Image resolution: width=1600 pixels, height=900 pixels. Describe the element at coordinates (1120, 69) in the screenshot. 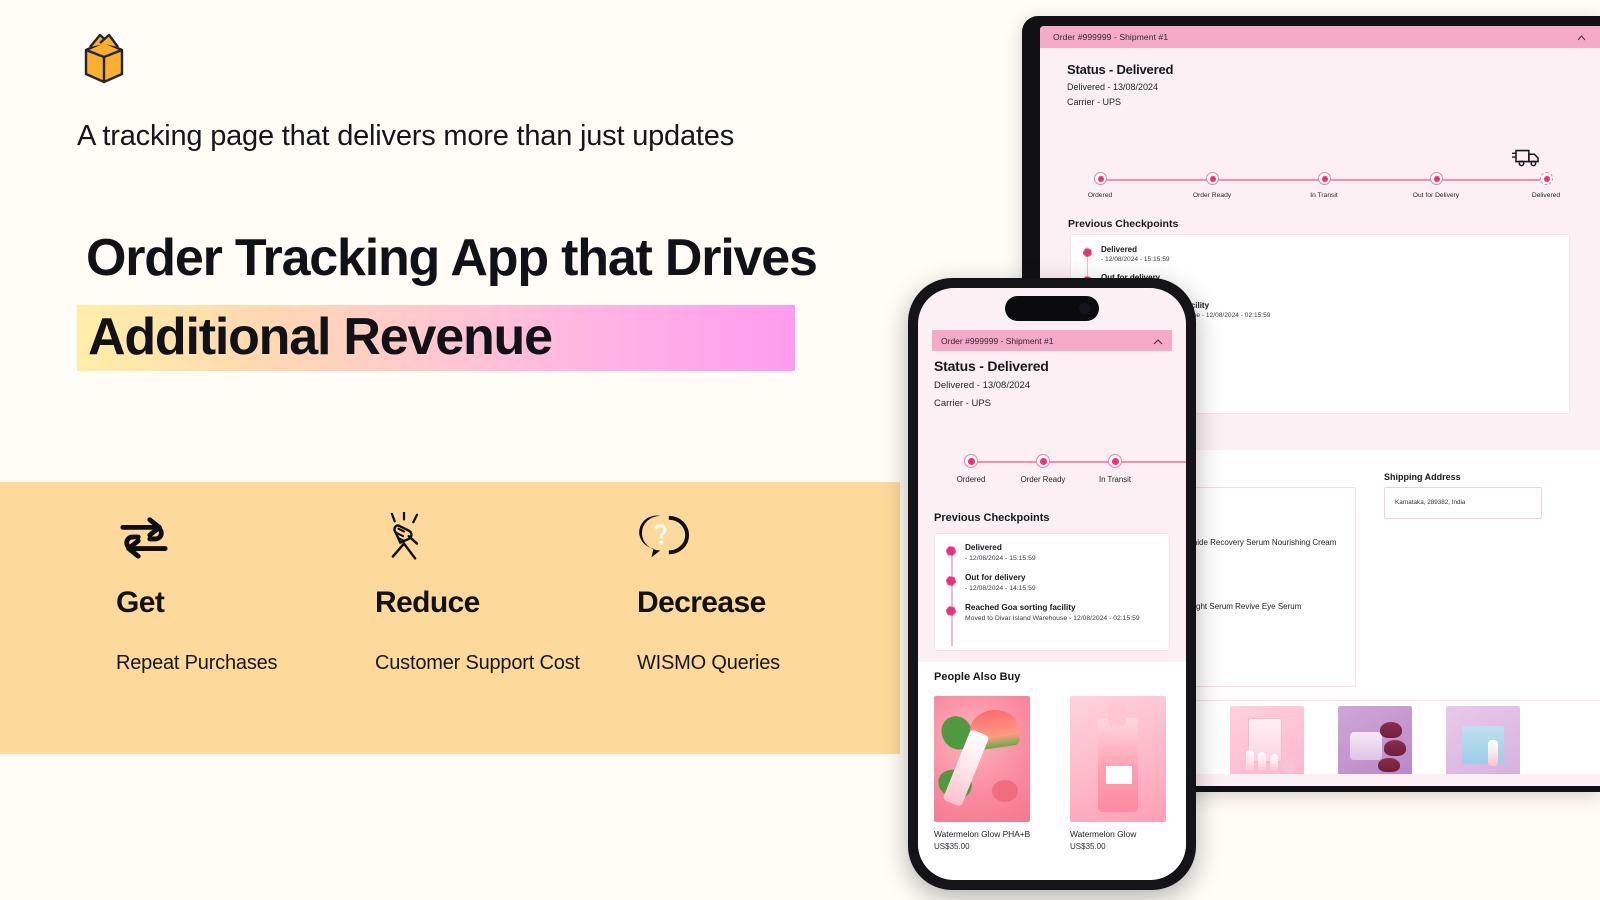

I see `desktop-status-title: Status - Delivered` at that location.